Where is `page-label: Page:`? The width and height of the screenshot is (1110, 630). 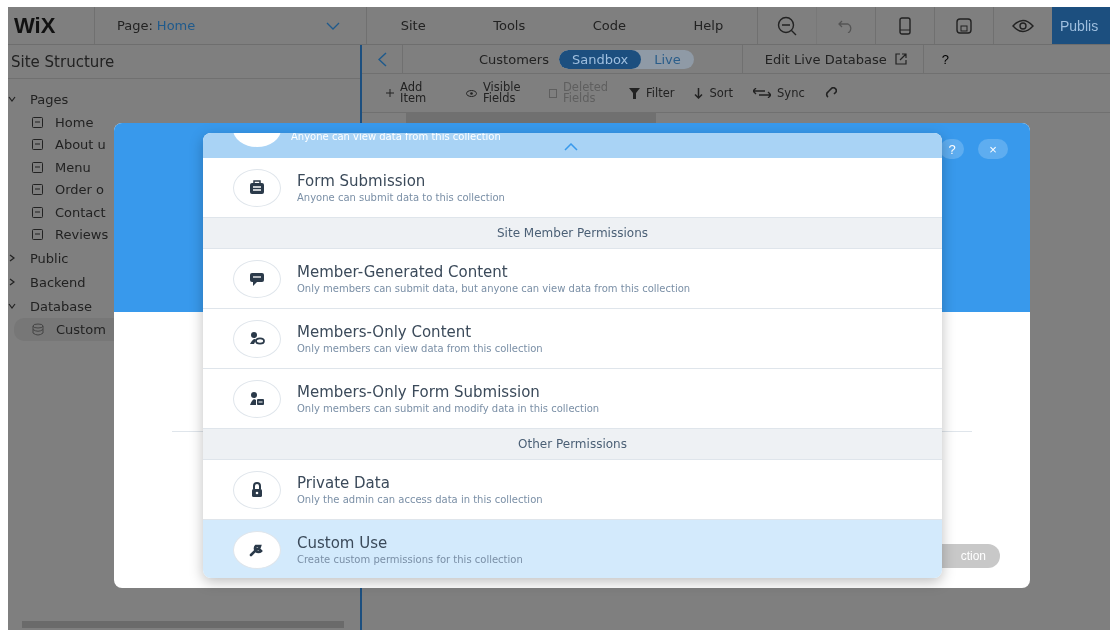 page-label: Page: is located at coordinates (135, 25).